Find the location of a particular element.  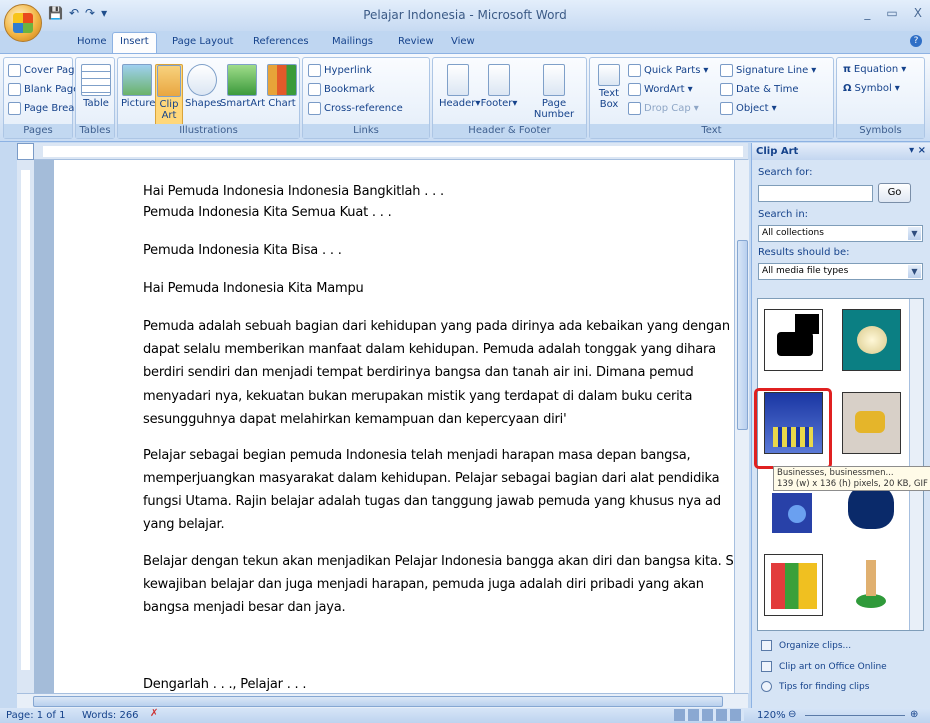

doc-line: Pemuda Indonesia Kita Bisa . . . is located at coordinates (242, 250).